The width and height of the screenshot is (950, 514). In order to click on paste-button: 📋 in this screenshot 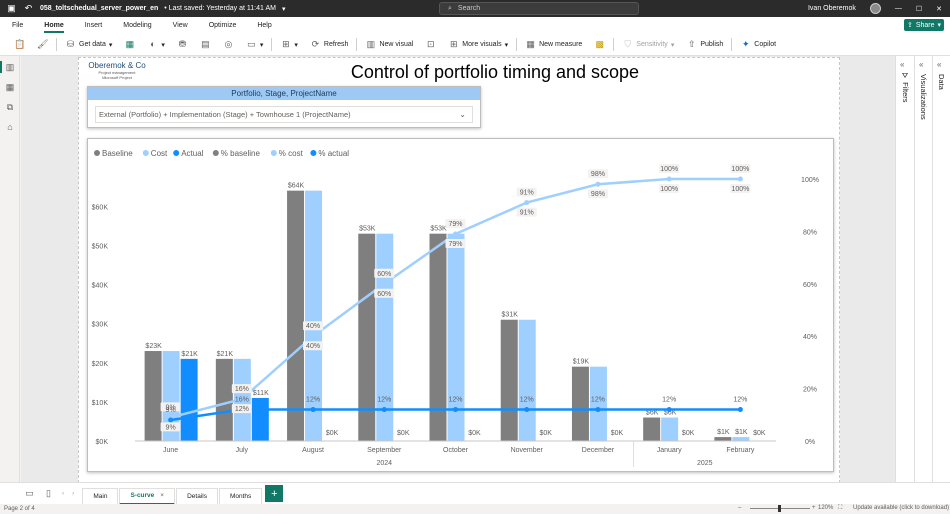, I will do `click(19, 45)`.